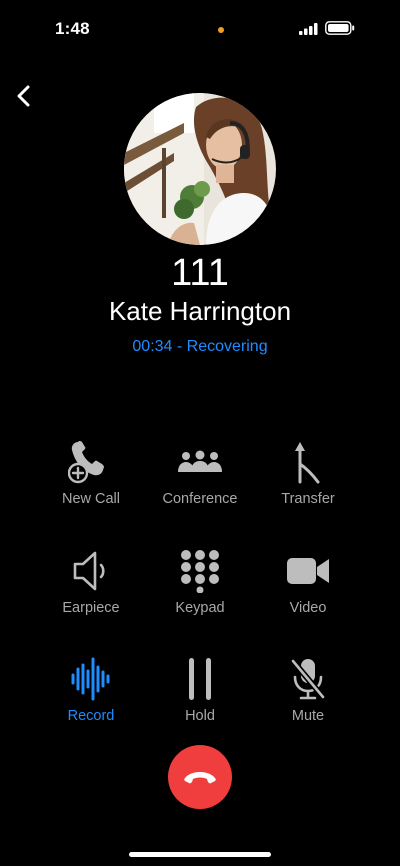 The height and width of the screenshot is (866, 400). I want to click on status-time: 1:48, so click(72, 28).